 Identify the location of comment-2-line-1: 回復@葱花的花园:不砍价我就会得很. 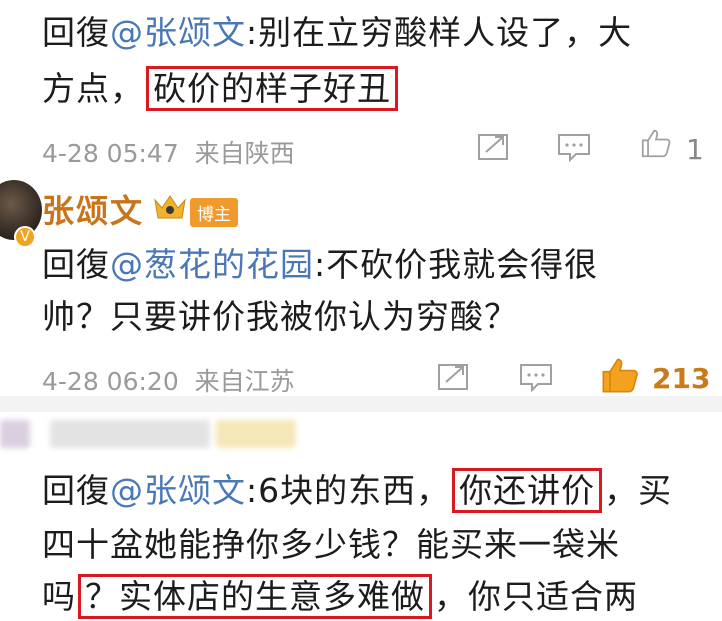
(320, 265).